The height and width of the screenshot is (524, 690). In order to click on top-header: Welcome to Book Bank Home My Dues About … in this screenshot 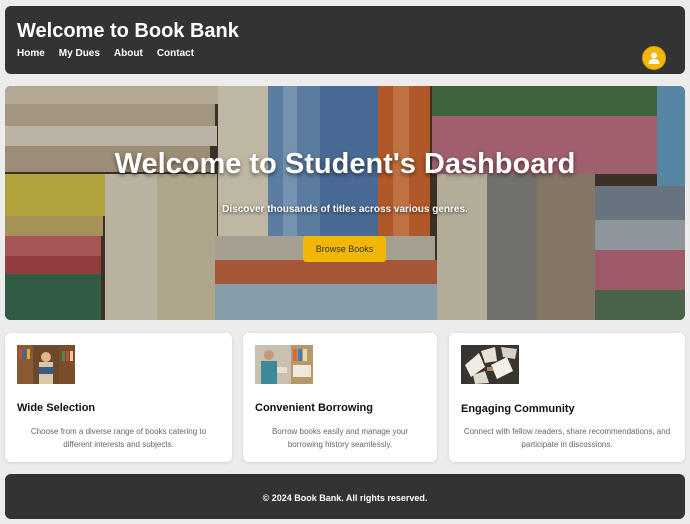, I will do `click(345, 40)`.